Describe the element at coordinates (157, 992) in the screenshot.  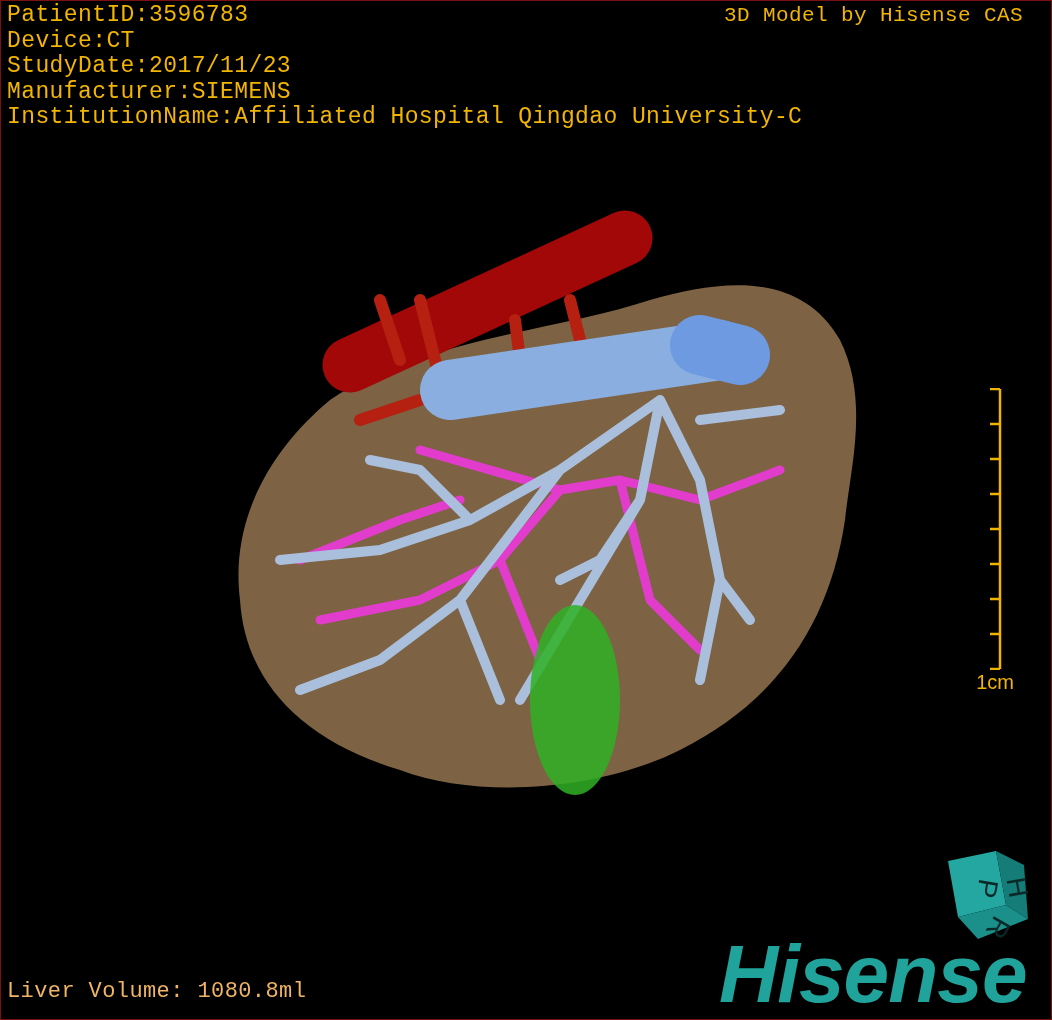
I see `liver-volume: Liver Volume: 1080.8ml` at that location.